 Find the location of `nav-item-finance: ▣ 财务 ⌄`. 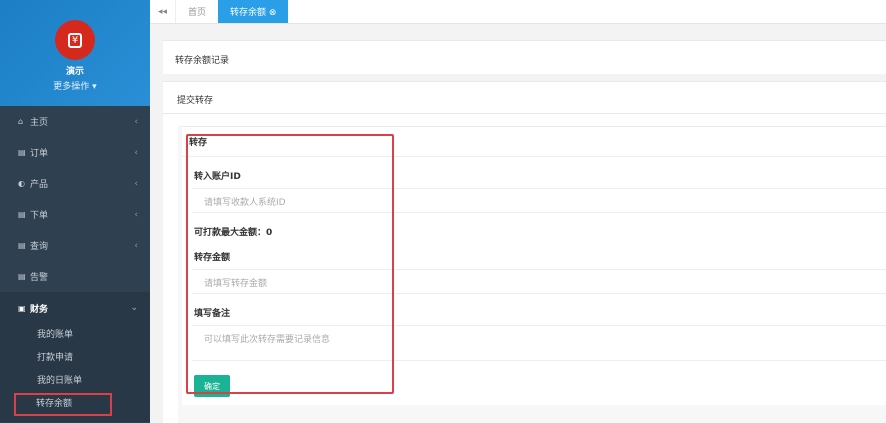

nav-item-finance: ▣ 财务 ⌄ is located at coordinates (75, 308).